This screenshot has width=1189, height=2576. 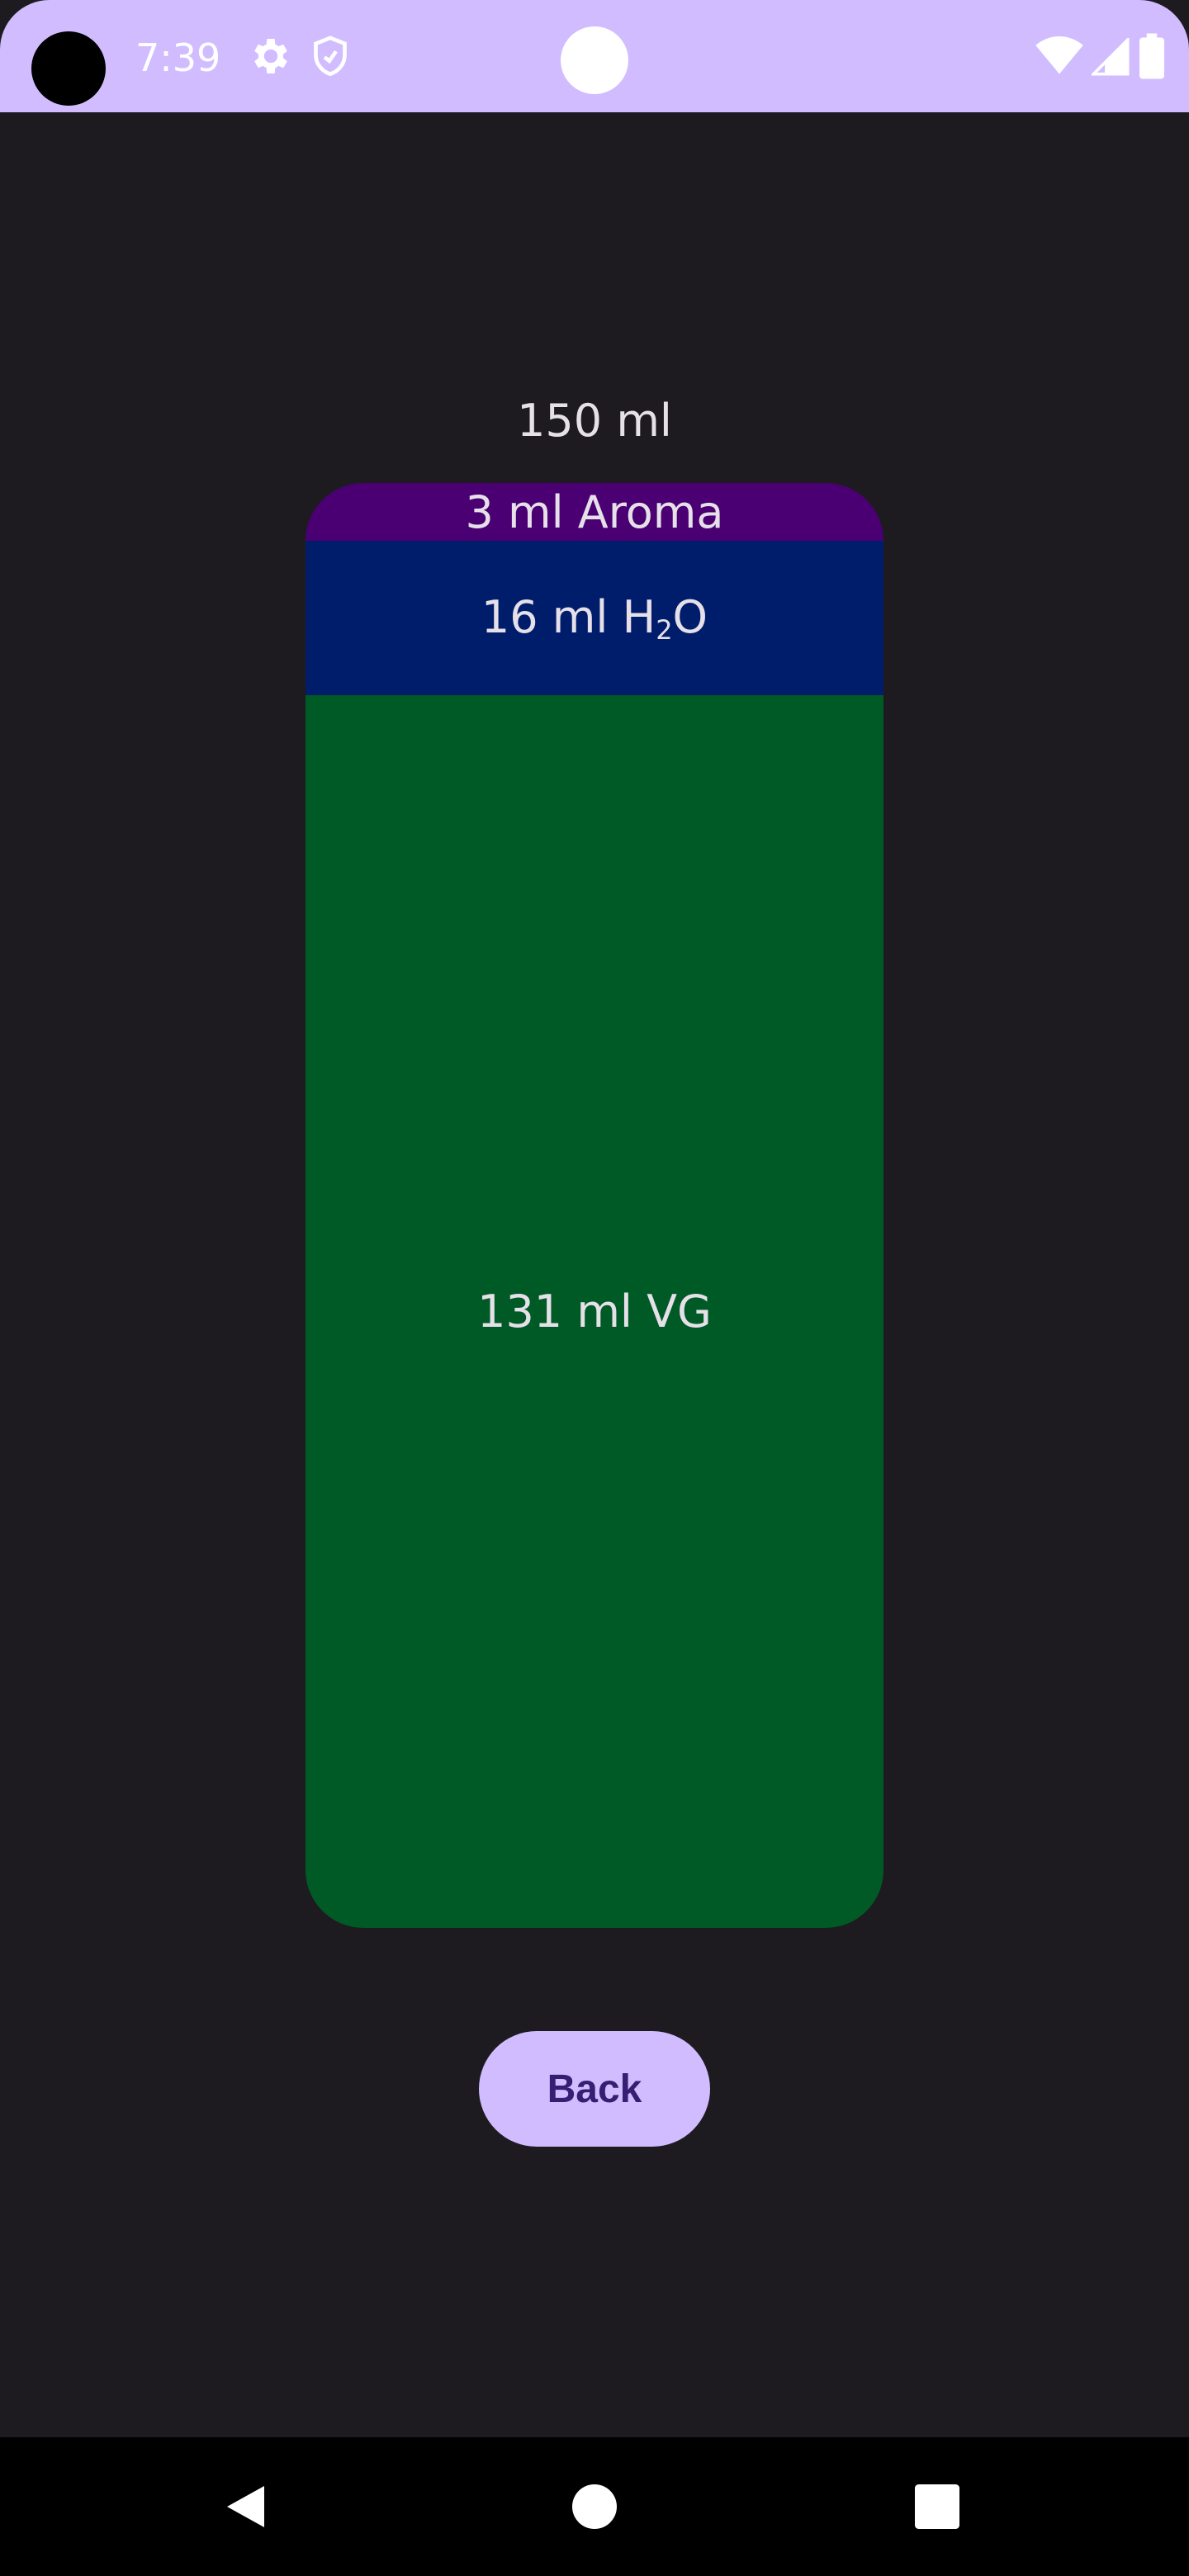 What do you see at coordinates (330, 56) in the screenshot?
I see `shield-icon` at bounding box center [330, 56].